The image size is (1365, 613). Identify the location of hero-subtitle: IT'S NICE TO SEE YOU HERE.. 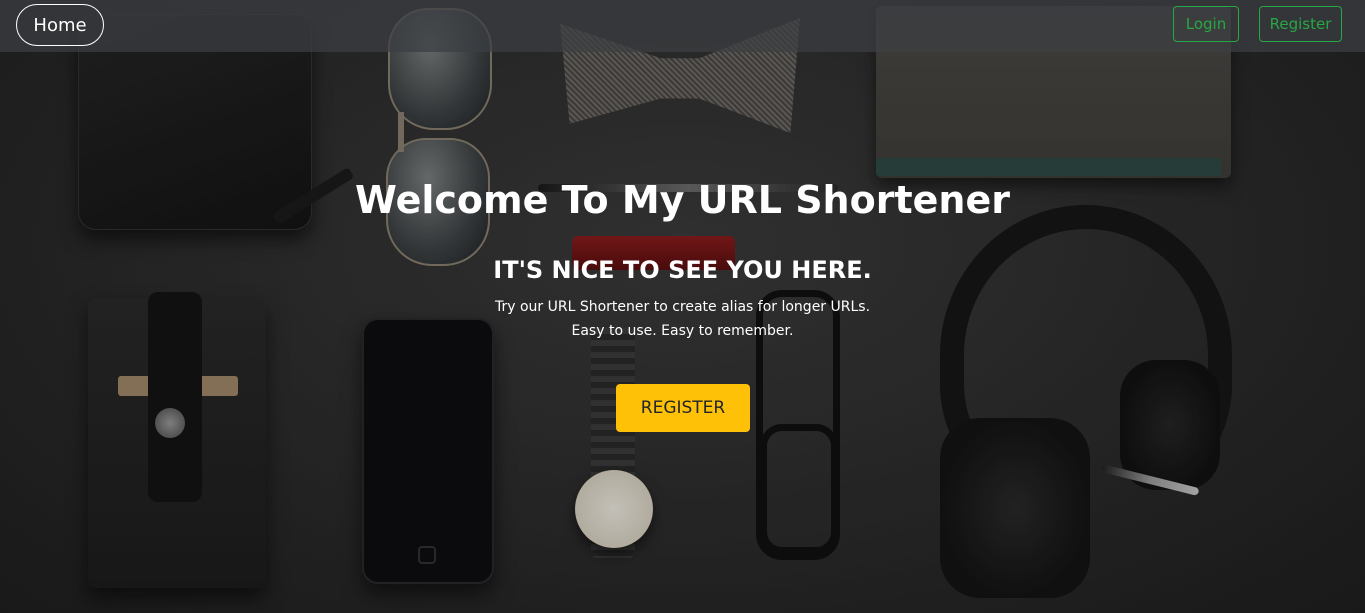
(682, 270).